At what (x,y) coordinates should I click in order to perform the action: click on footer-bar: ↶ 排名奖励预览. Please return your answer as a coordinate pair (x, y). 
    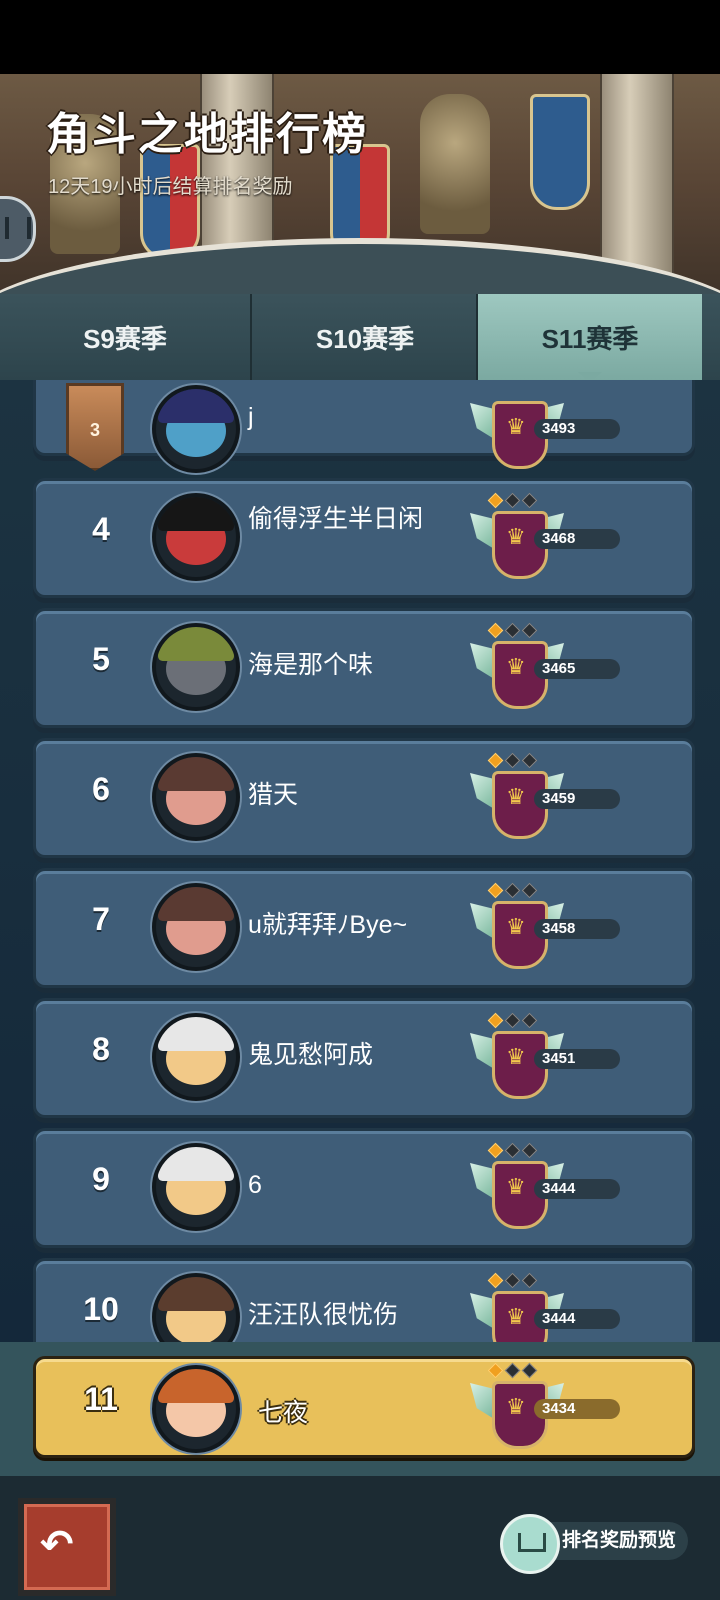
    Looking at the image, I should click on (360, 1538).